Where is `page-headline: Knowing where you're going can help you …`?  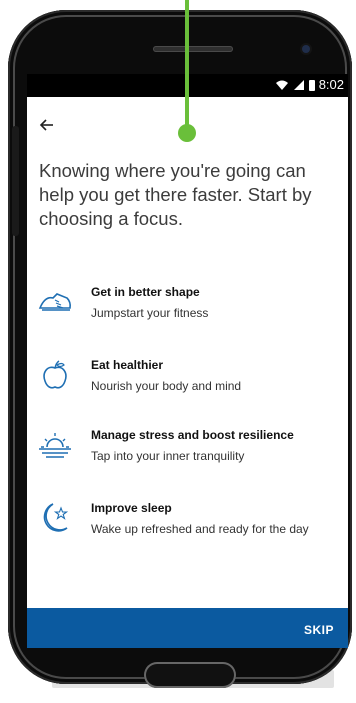 page-headline: Knowing where you're going can help you … is located at coordinates (175, 194).